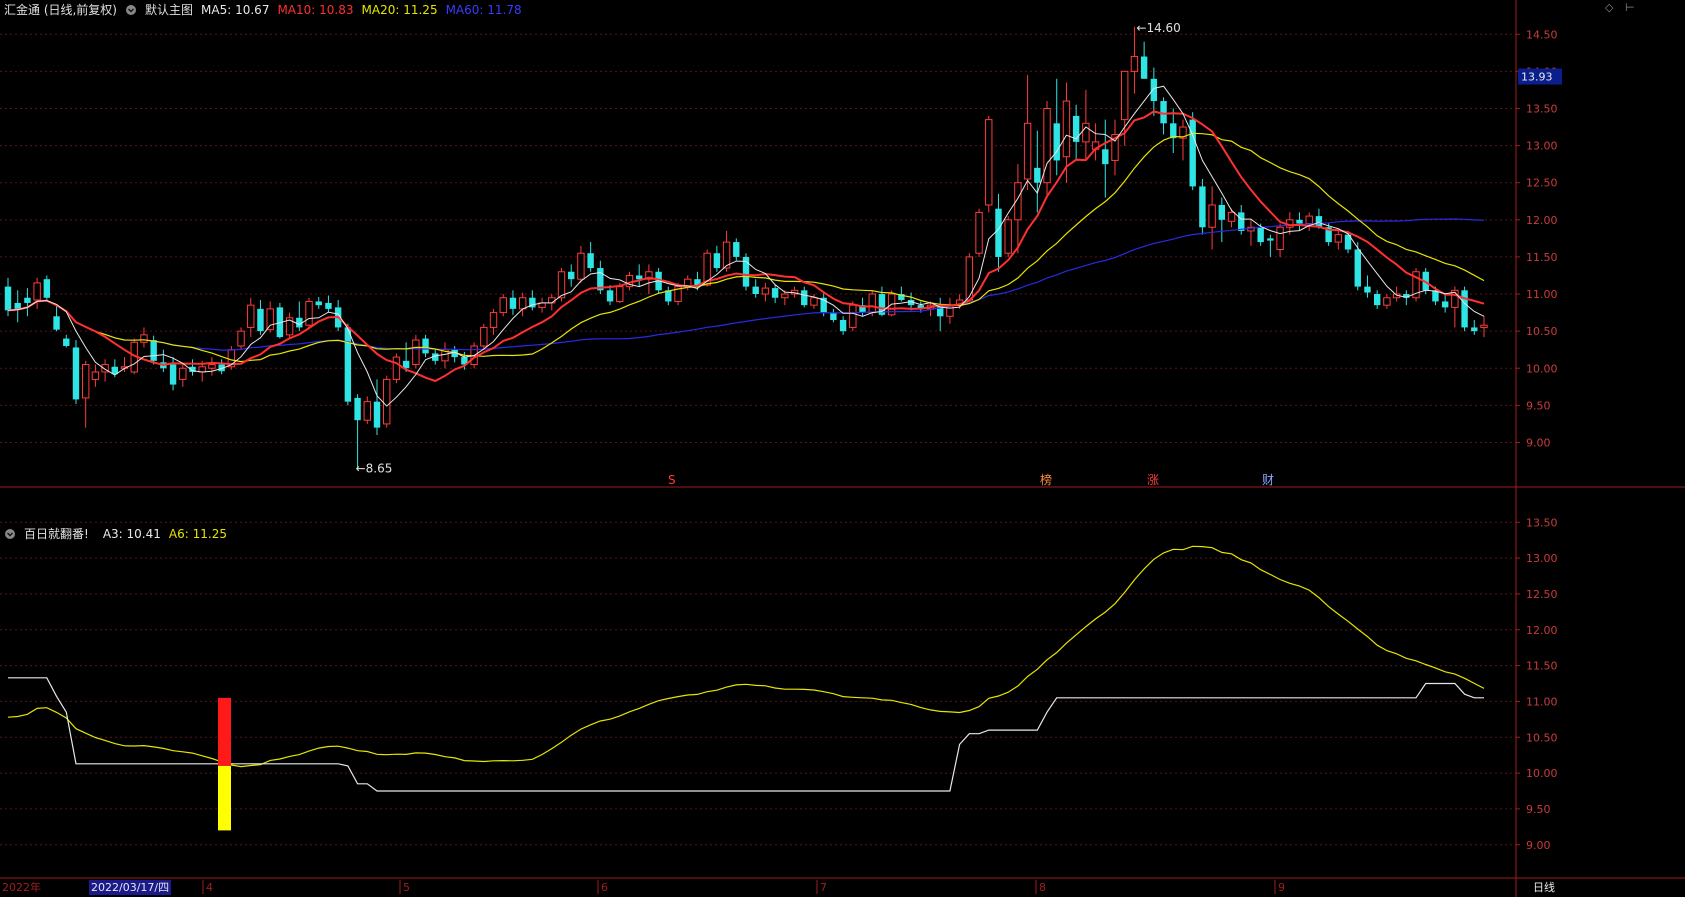  What do you see at coordinates (224, 731) in the screenshot?
I see `signal-bar-red` at bounding box center [224, 731].